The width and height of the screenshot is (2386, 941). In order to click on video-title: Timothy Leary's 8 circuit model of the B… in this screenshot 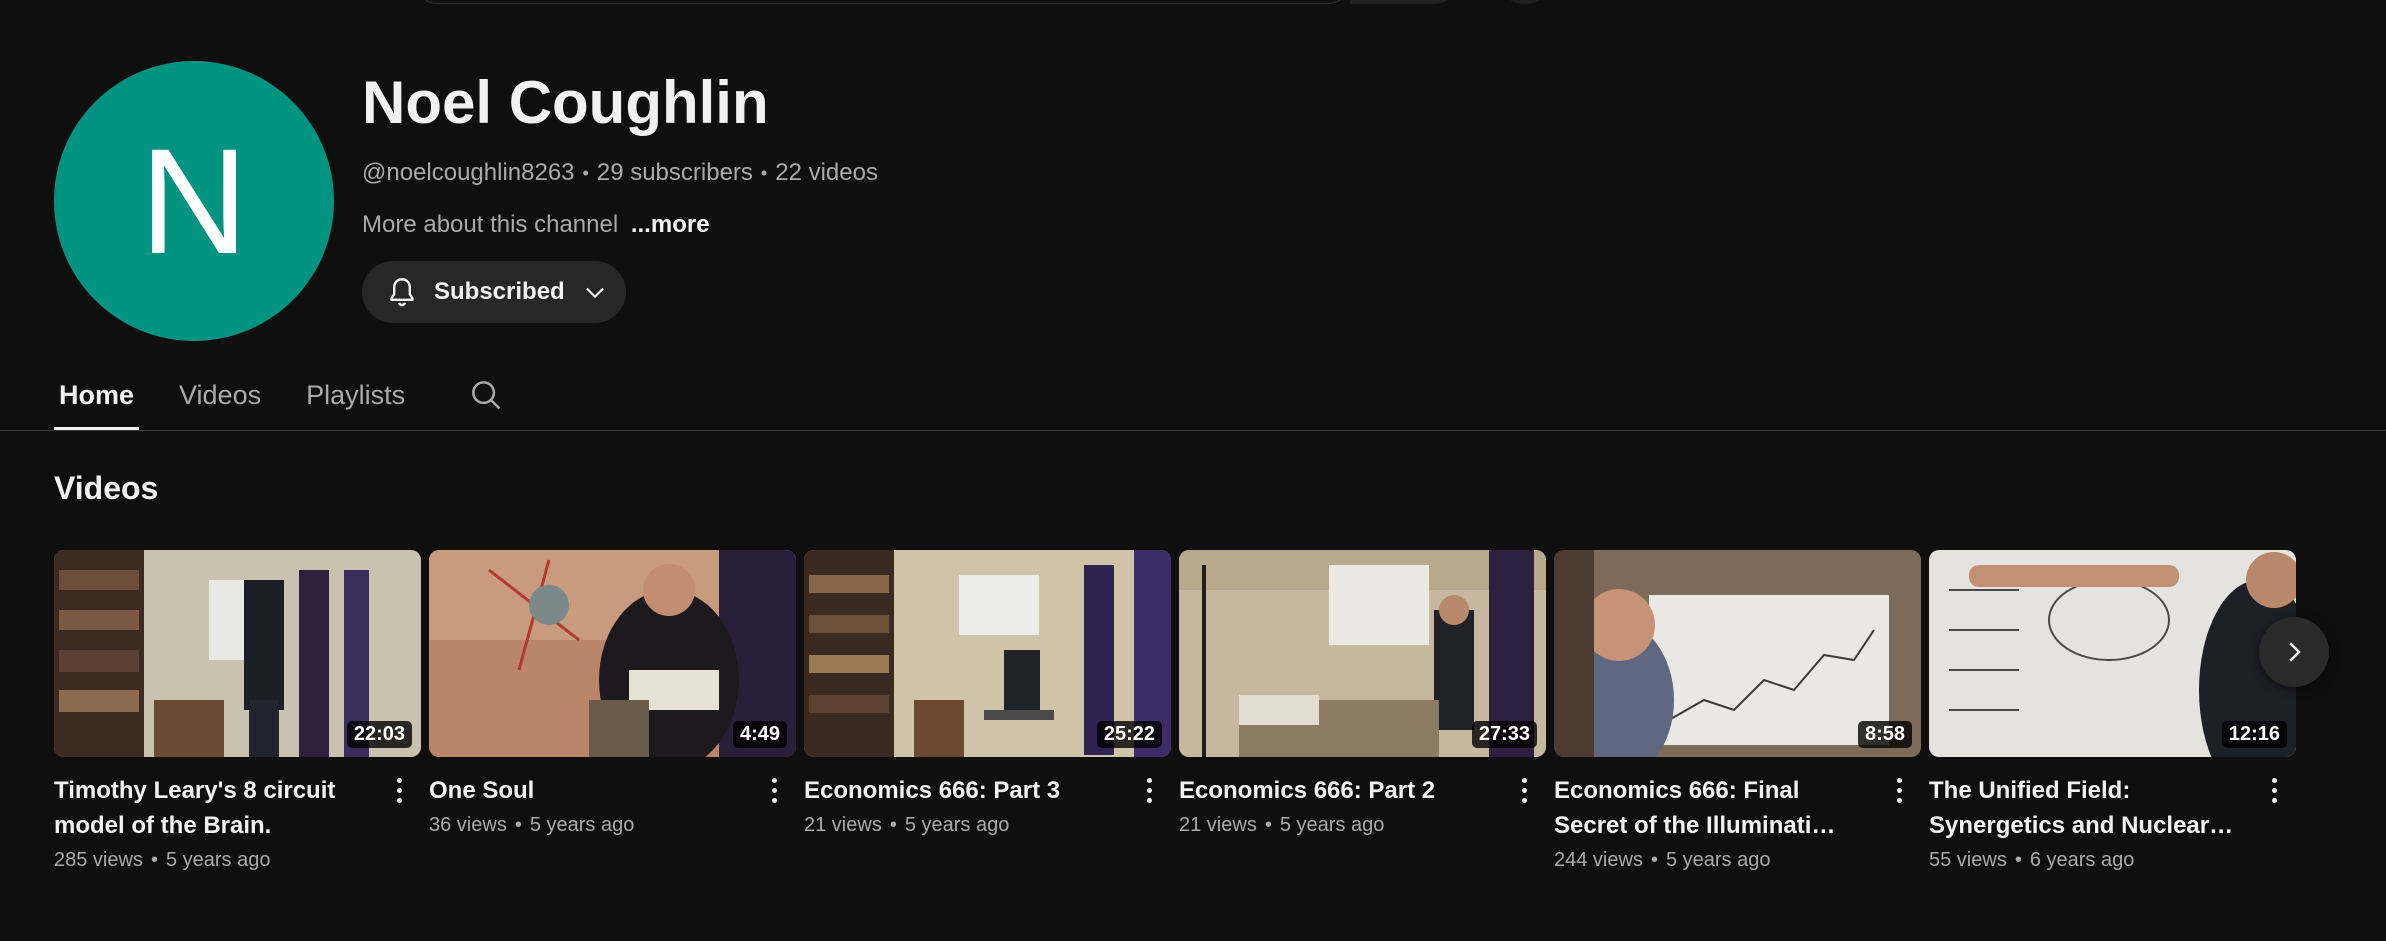, I will do `click(237, 808)`.